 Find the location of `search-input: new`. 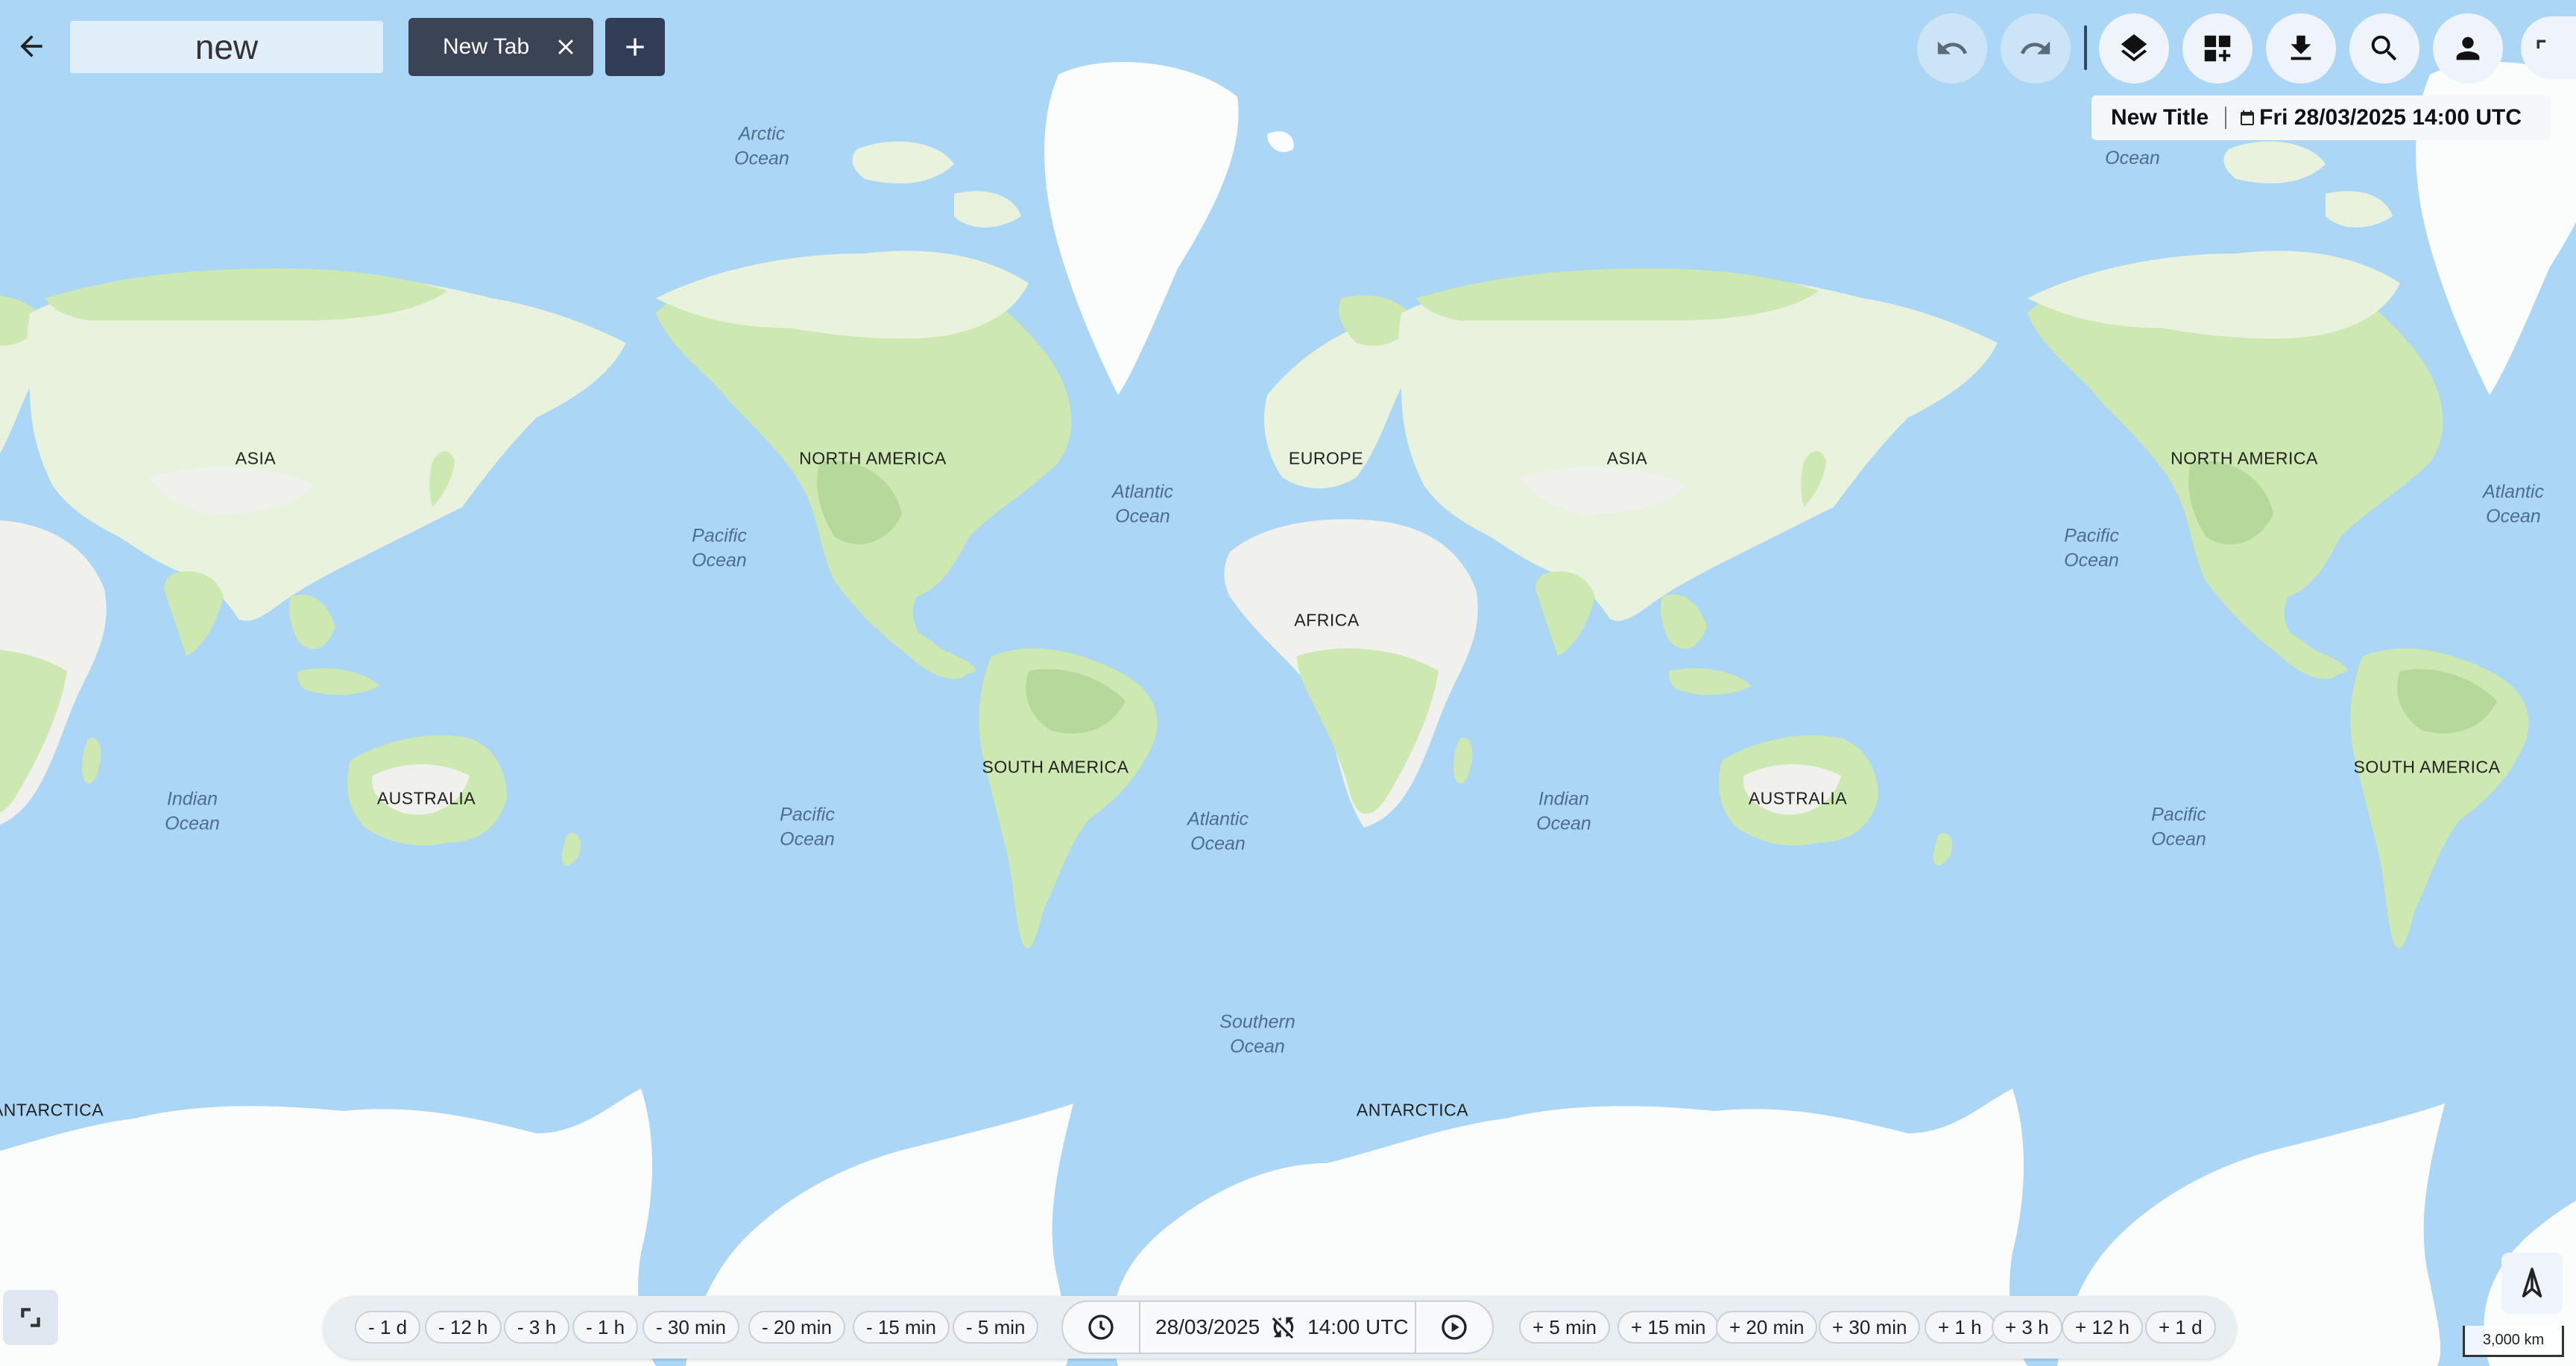

search-input: new is located at coordinates (226, 47).